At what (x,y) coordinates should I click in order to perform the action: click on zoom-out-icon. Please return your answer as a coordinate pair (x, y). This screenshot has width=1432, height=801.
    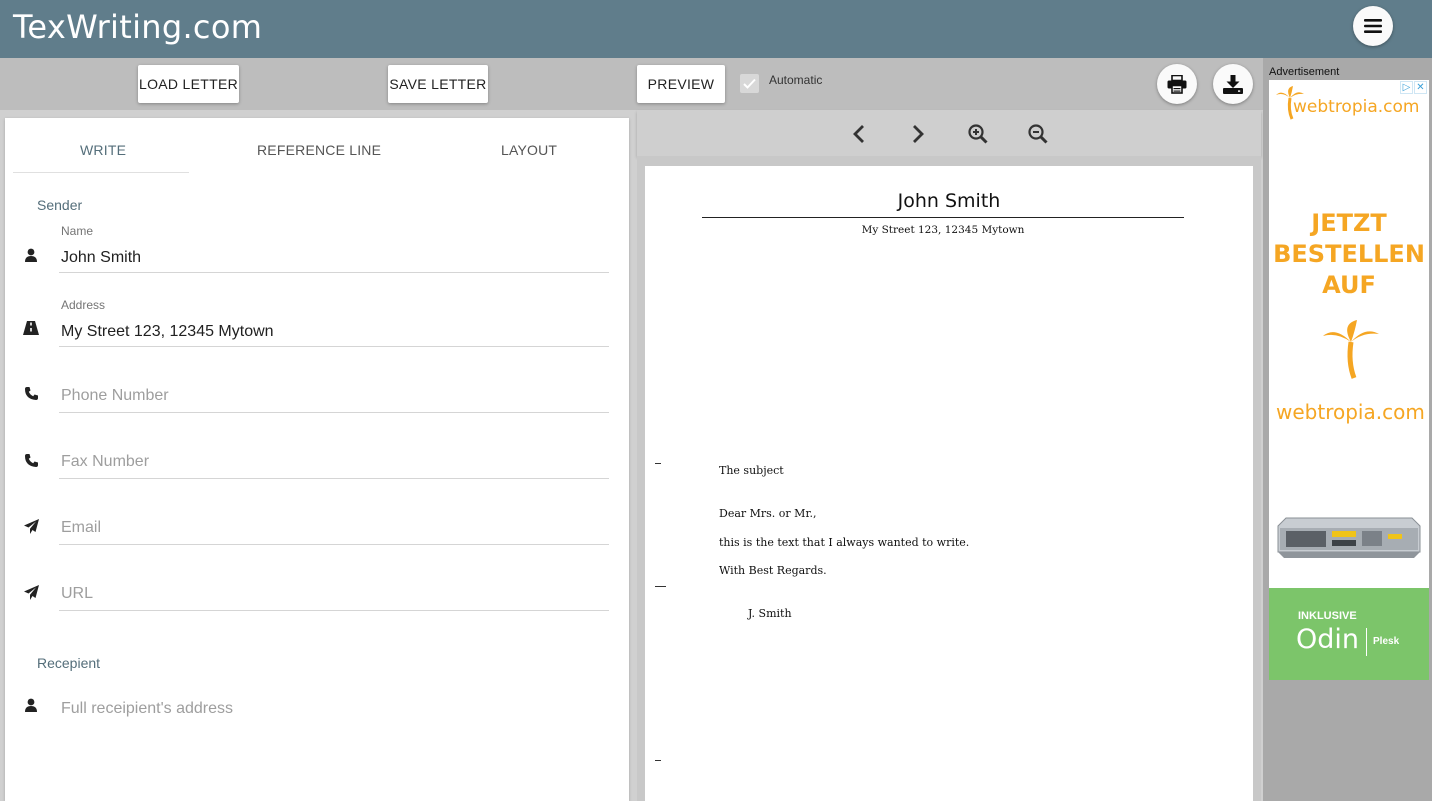
    Looking at the image, I should click on (1038, 134).